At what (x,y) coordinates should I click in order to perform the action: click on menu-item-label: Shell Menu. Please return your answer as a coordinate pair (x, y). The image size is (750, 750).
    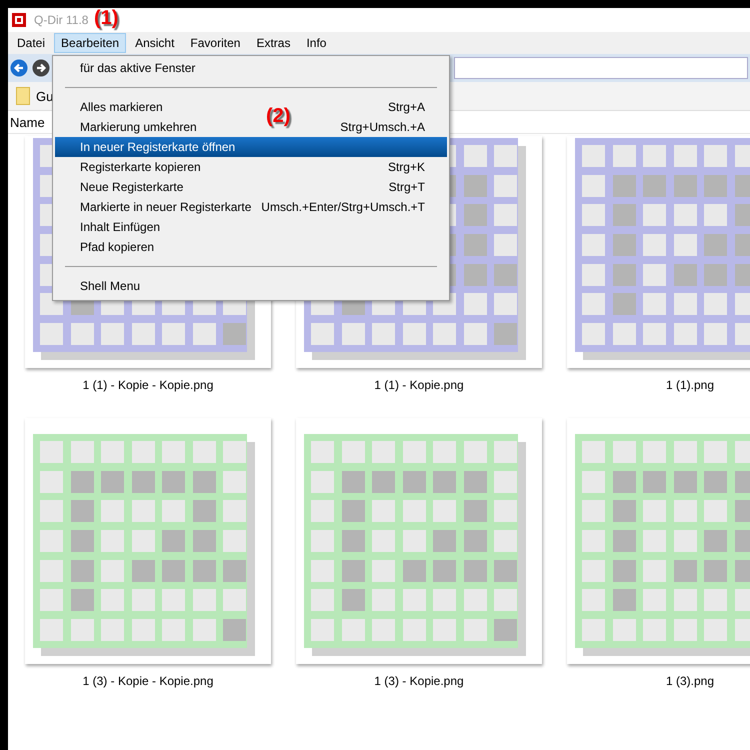
    Looking at the image, I should click on (110, 286).